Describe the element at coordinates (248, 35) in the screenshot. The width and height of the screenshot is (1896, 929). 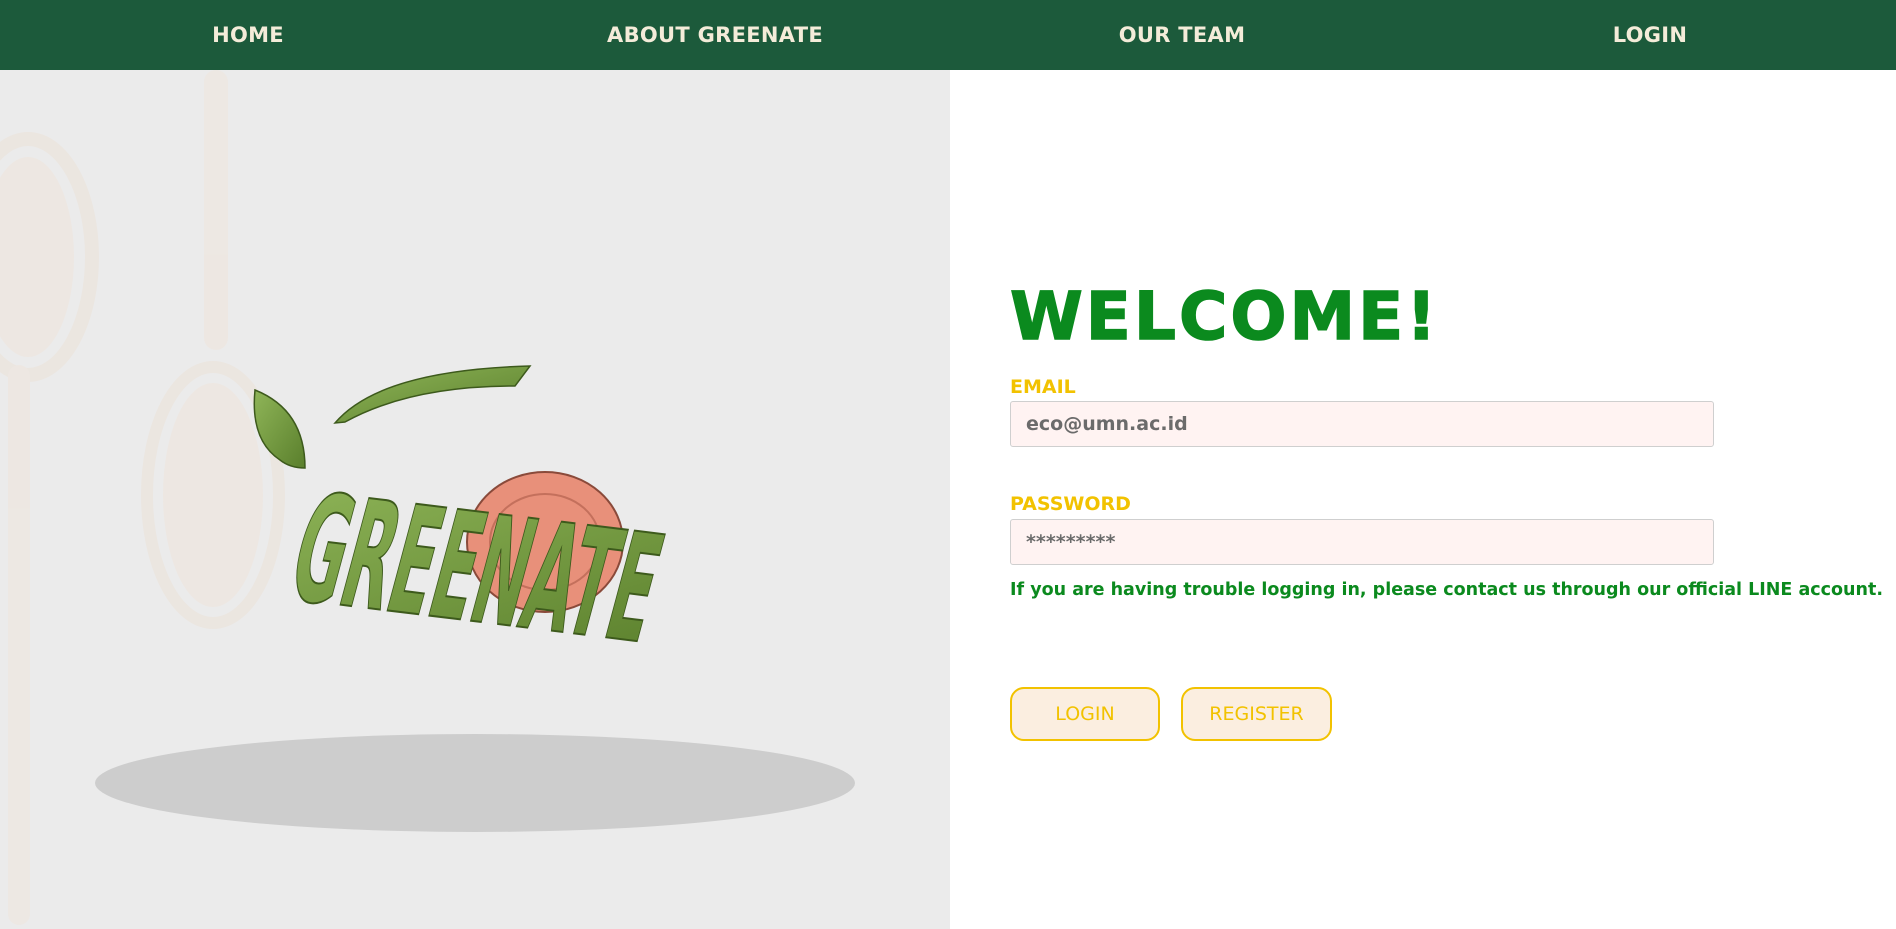
I see `nav-home-link: HOME` at that location.